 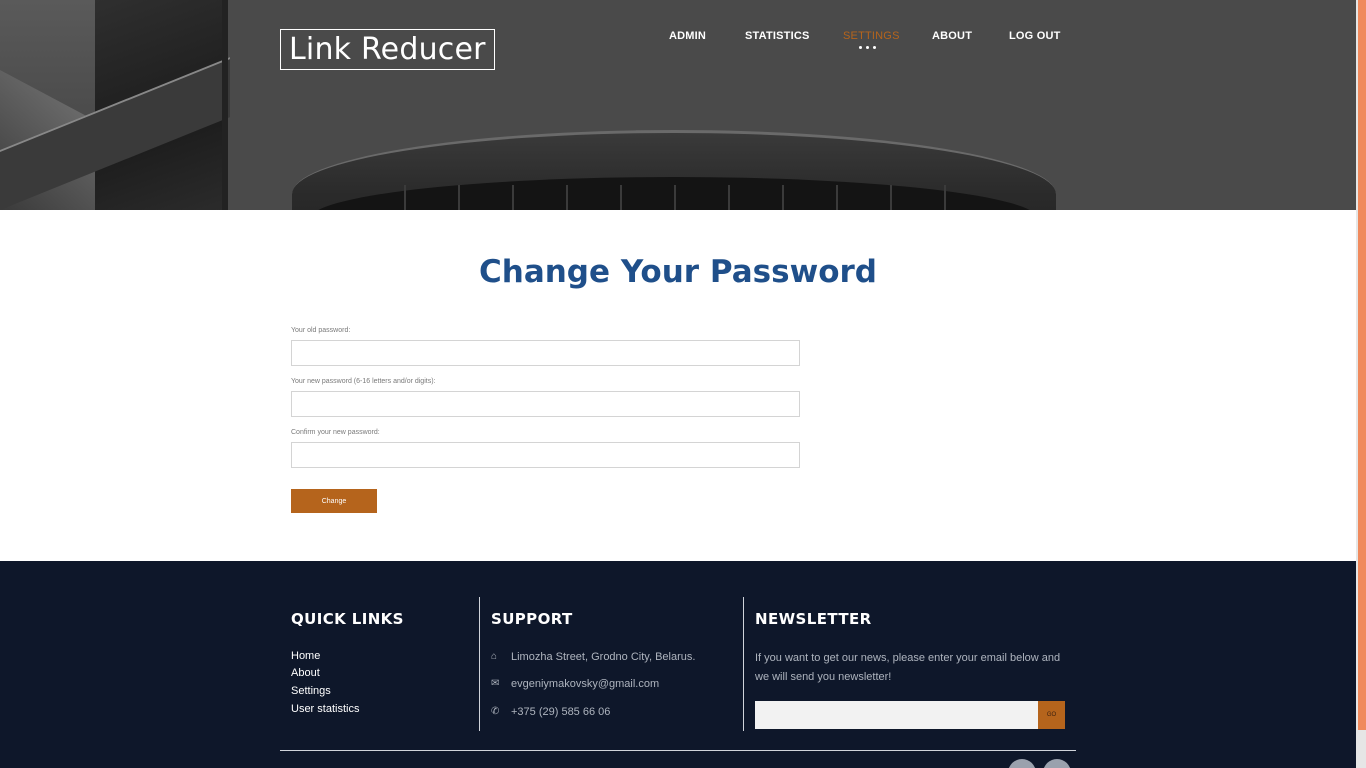 I want to click on nav-statistics: STATISTICS, so click(x=777, y=36).